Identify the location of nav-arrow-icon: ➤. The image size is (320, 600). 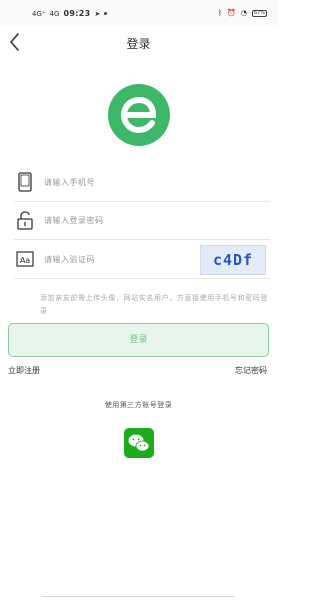
(97, 13).